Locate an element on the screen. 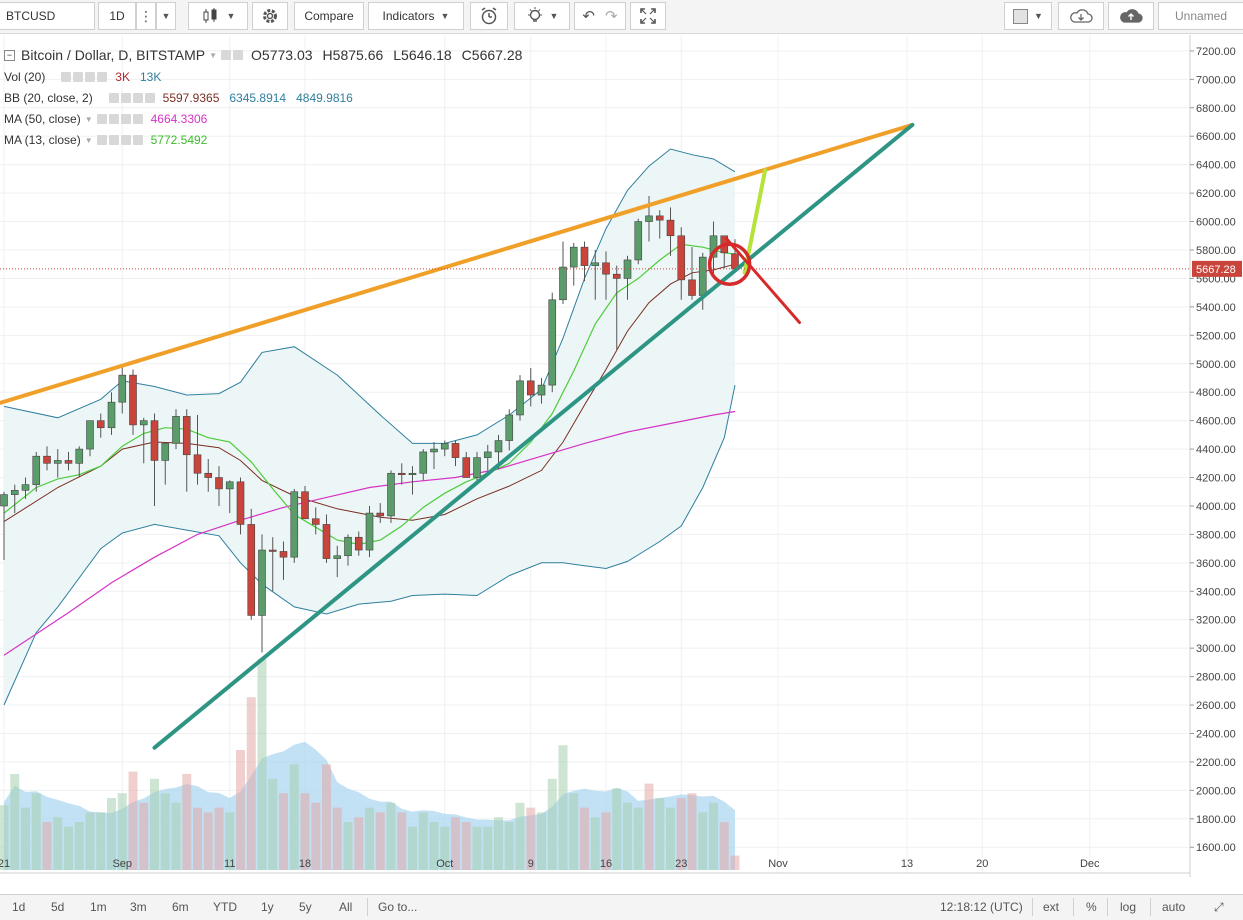 The image size is (1243, 920). range-1m: 1m is located at coordinates (98, 907).